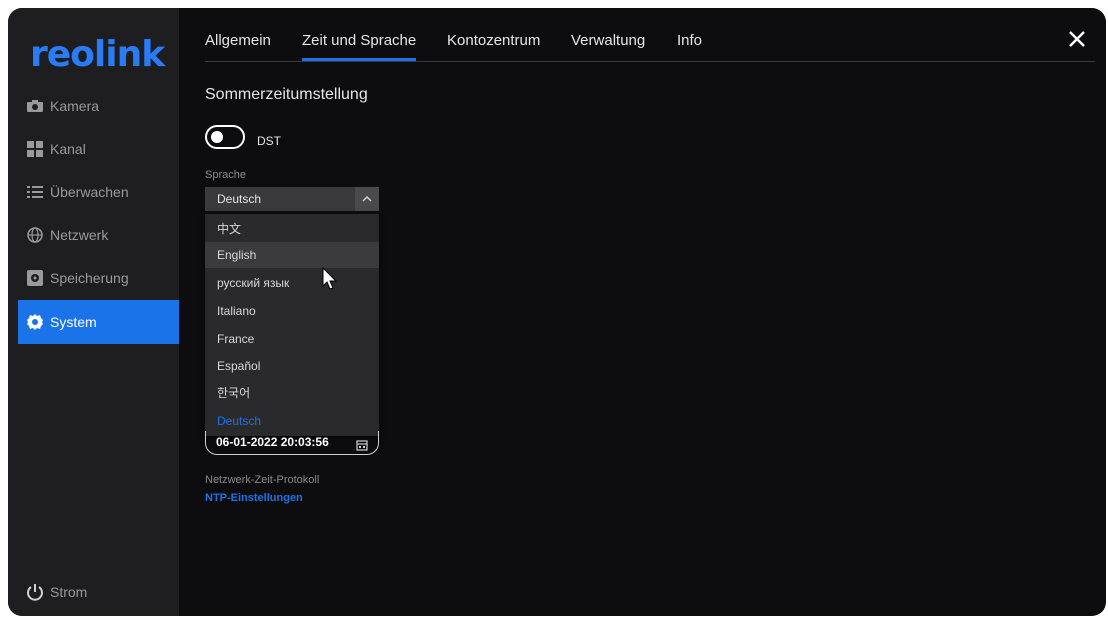 This screenshot has width=1108, height=618. I want to click on grid-icon, so click(35, 149).